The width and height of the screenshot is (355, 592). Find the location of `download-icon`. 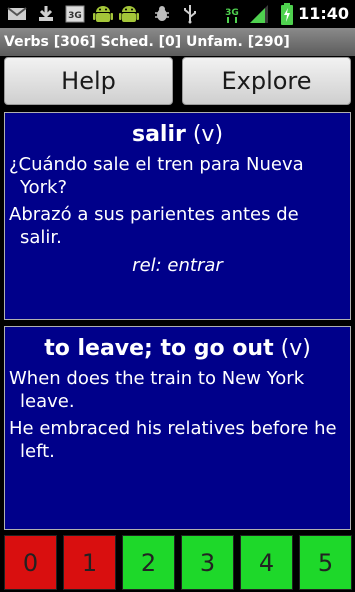

download-icon is located at coordinates (46, 14).